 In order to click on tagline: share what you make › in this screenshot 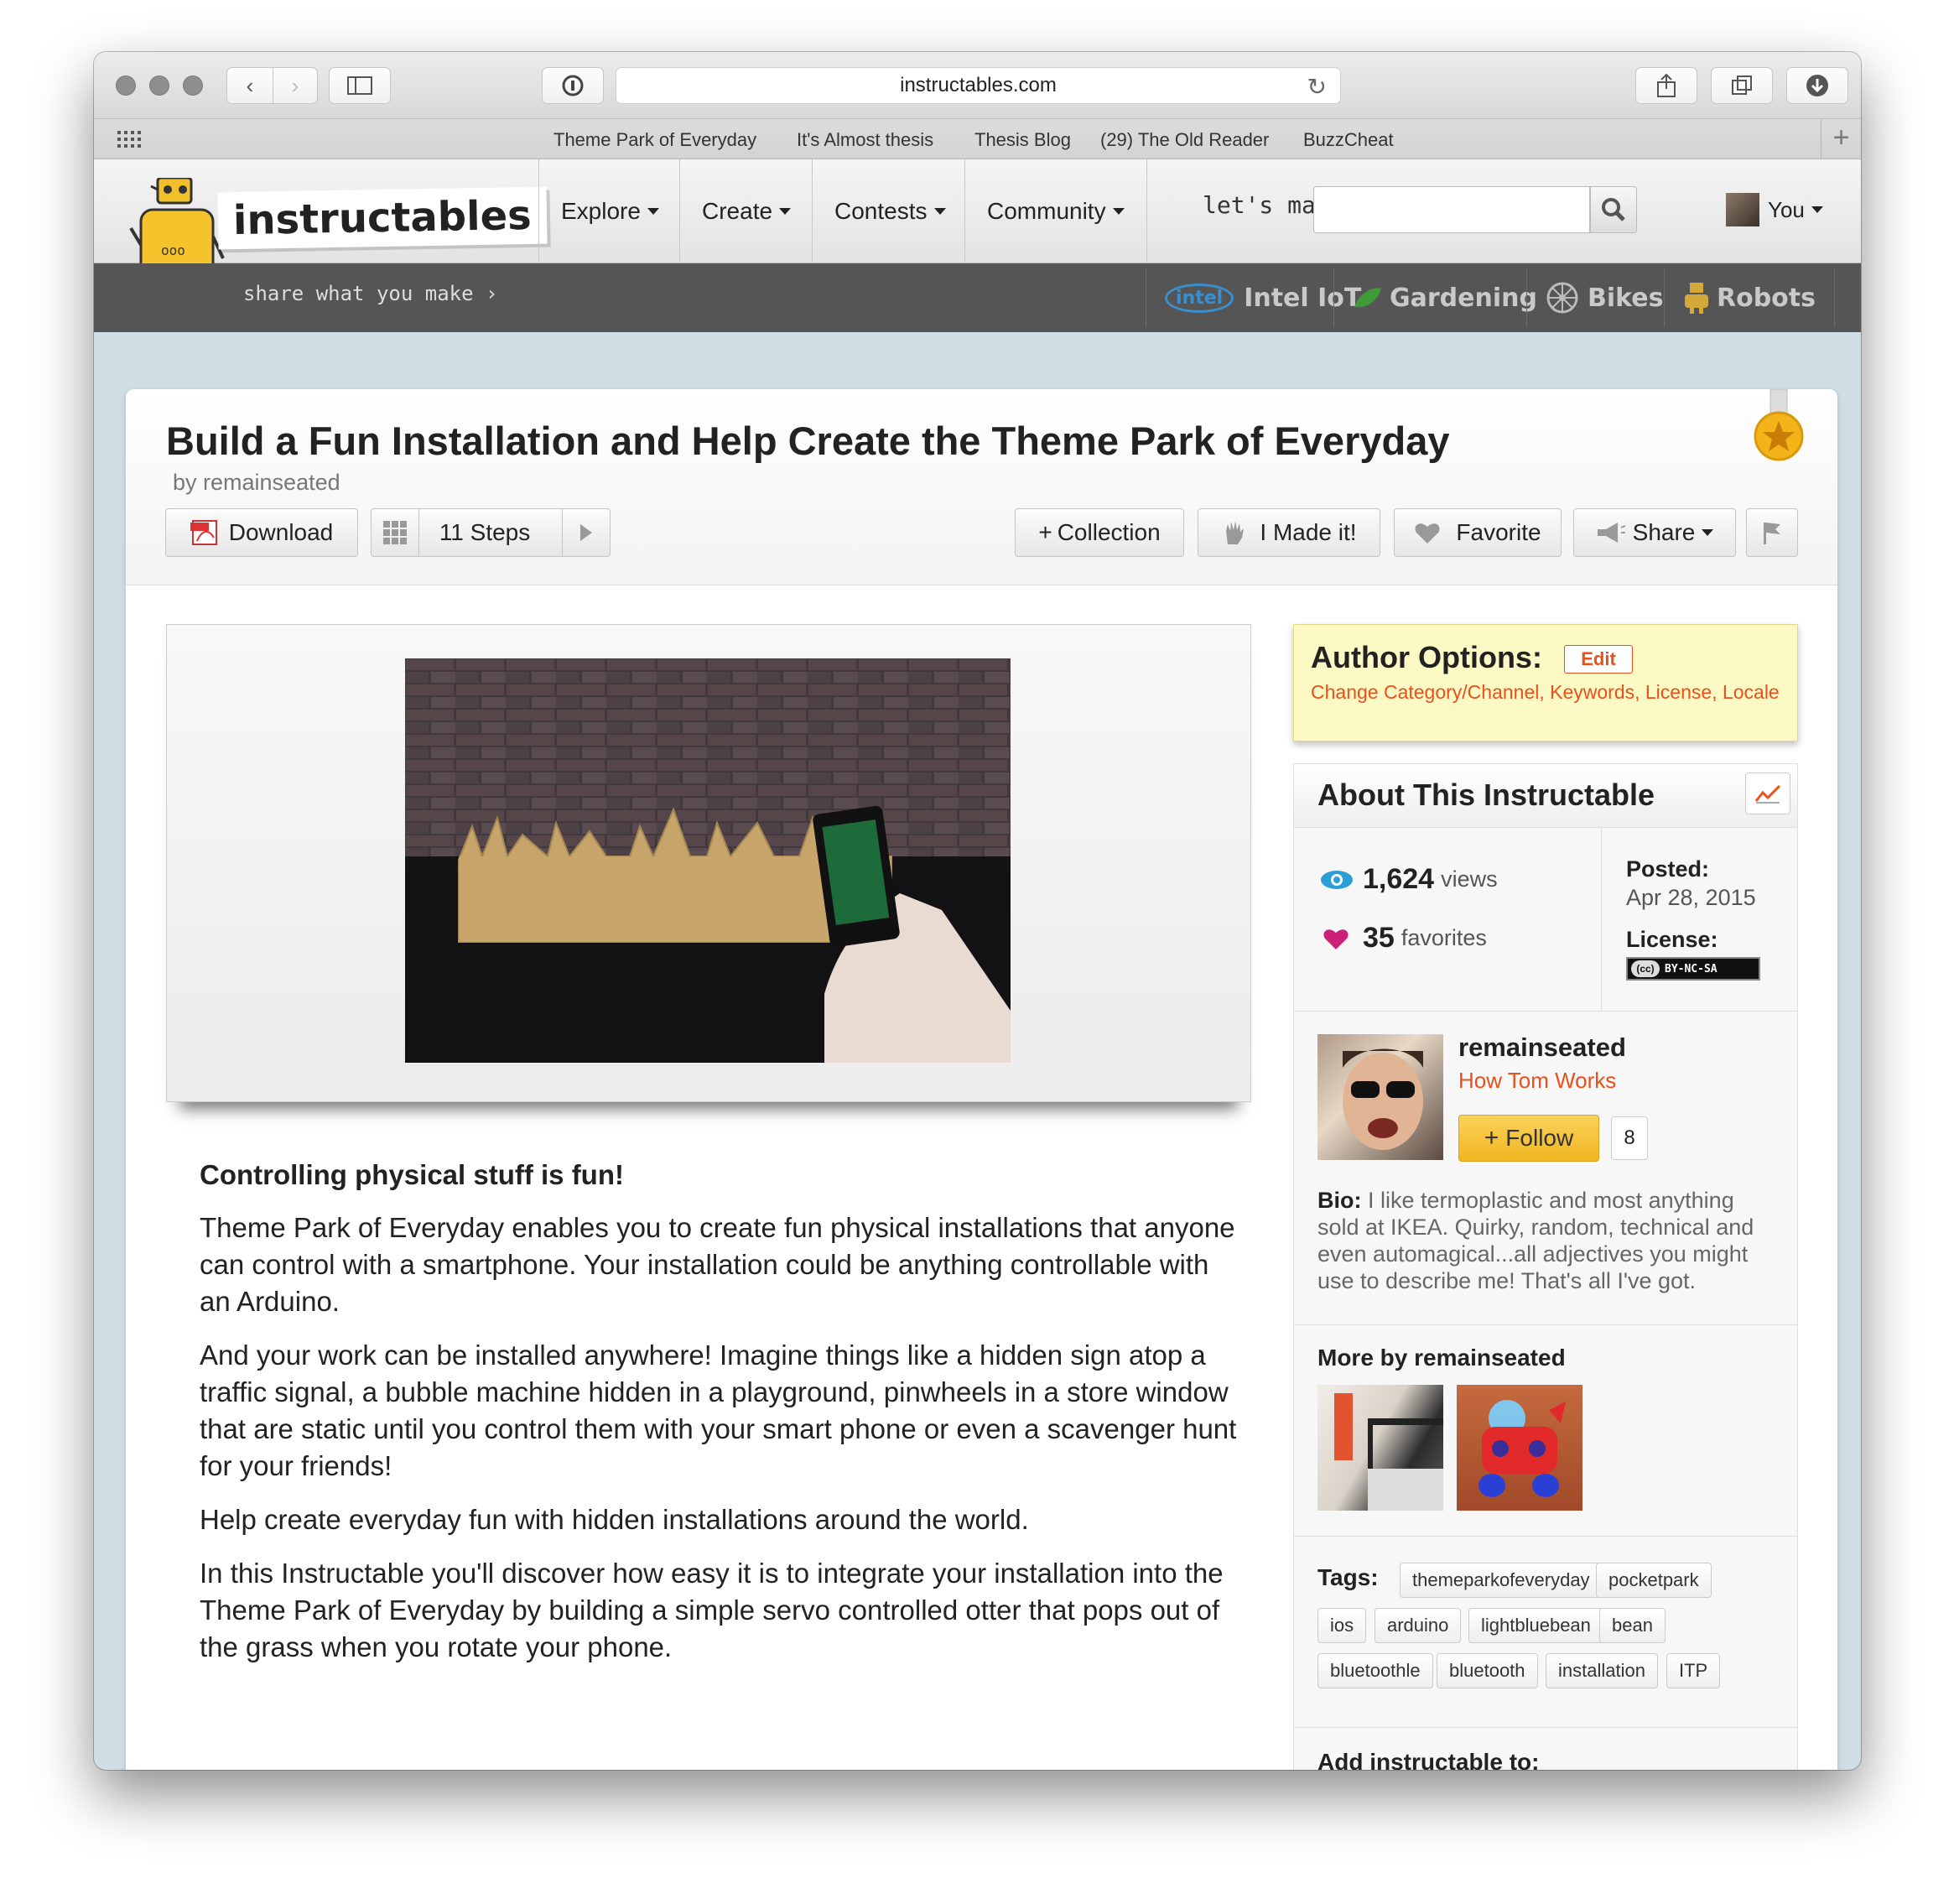, I will do `click(370, 293)`.